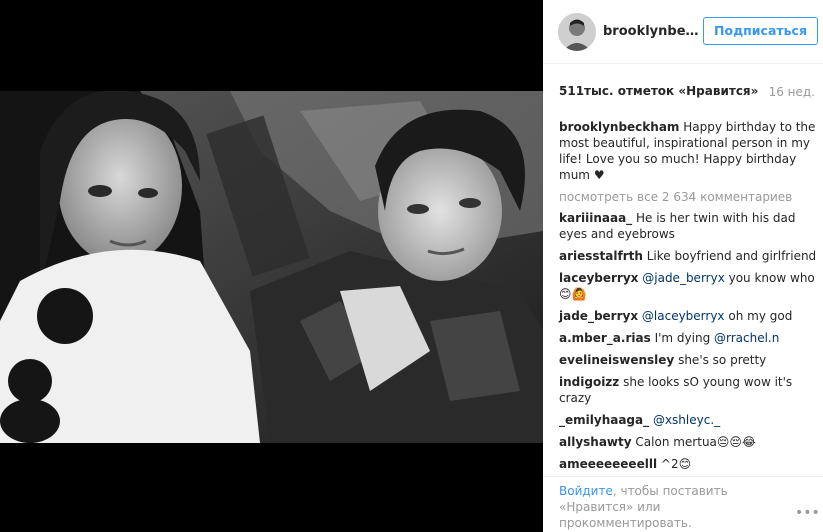  I want to click on comment-username: kariiinaaa_, so click(595, 218).